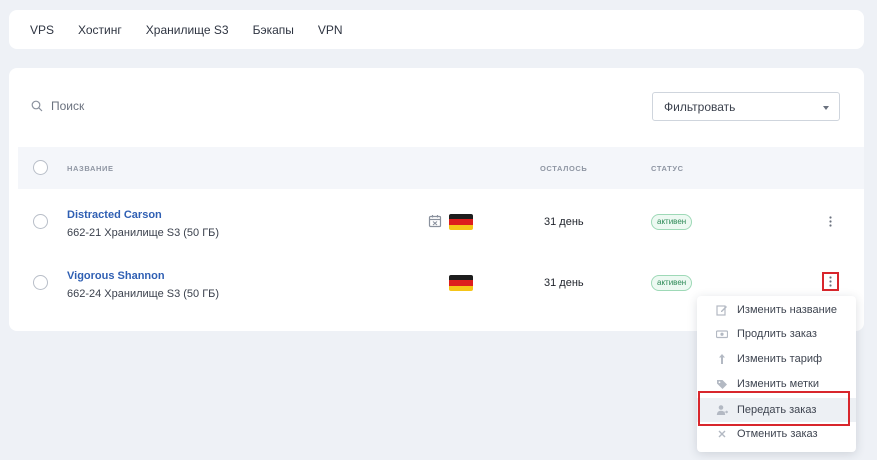  What do you see at coordinates (143, 233) in the screenshot?
I see `order-details: 662-21 Хранилище S3 (50 ГБ)` at bounding box center [143, 233].